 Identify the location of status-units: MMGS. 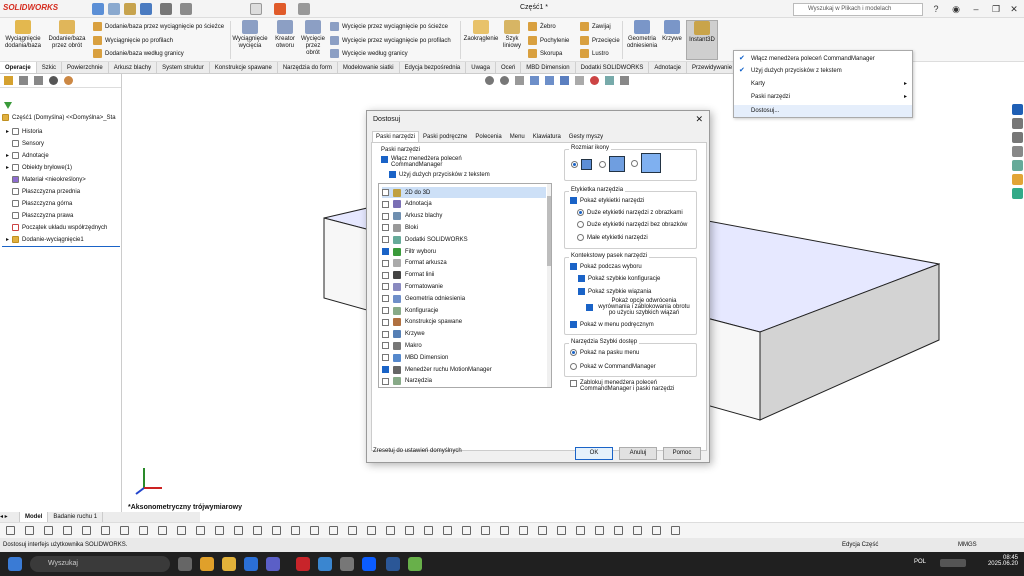
(967, 545).